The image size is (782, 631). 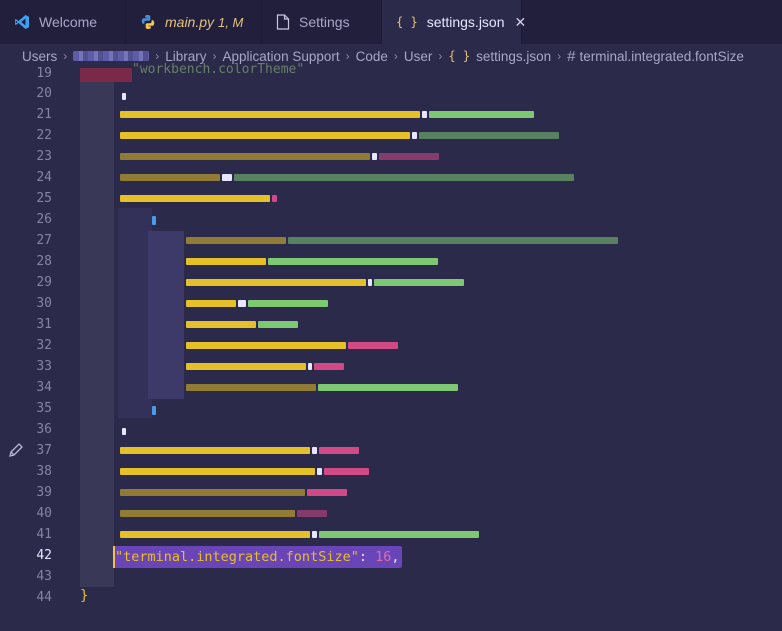 What do you see at coordinates (218, 69) in the screenshot?
I see `code-fragment: "workbench.colorTheme"` at bounding box center [218, 69].